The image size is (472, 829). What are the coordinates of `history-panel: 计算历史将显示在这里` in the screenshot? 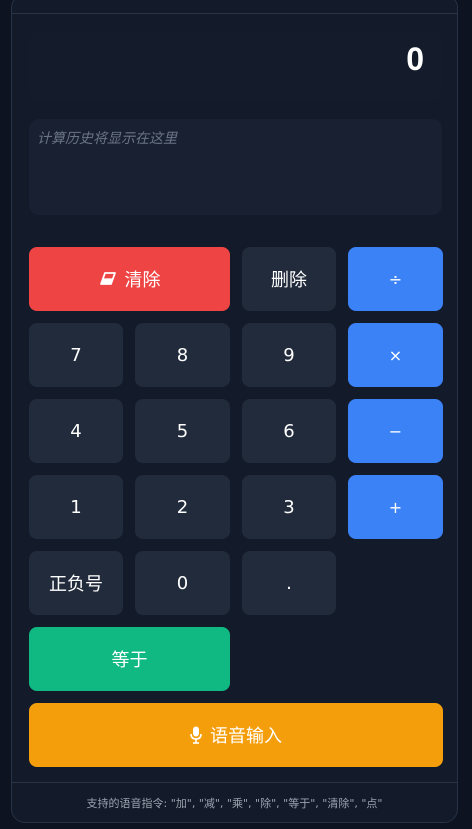 It's located at (235, 167).